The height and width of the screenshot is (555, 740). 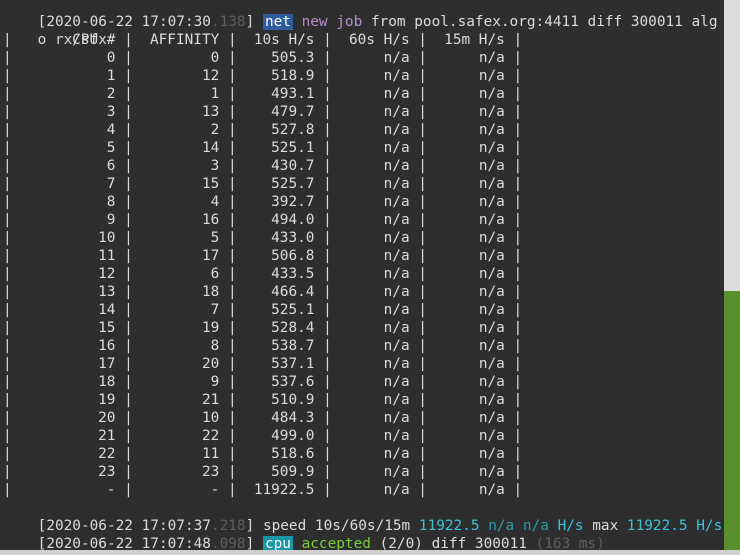 I want to click on cell-hs10: 479.7, so click(x=293, y=112).